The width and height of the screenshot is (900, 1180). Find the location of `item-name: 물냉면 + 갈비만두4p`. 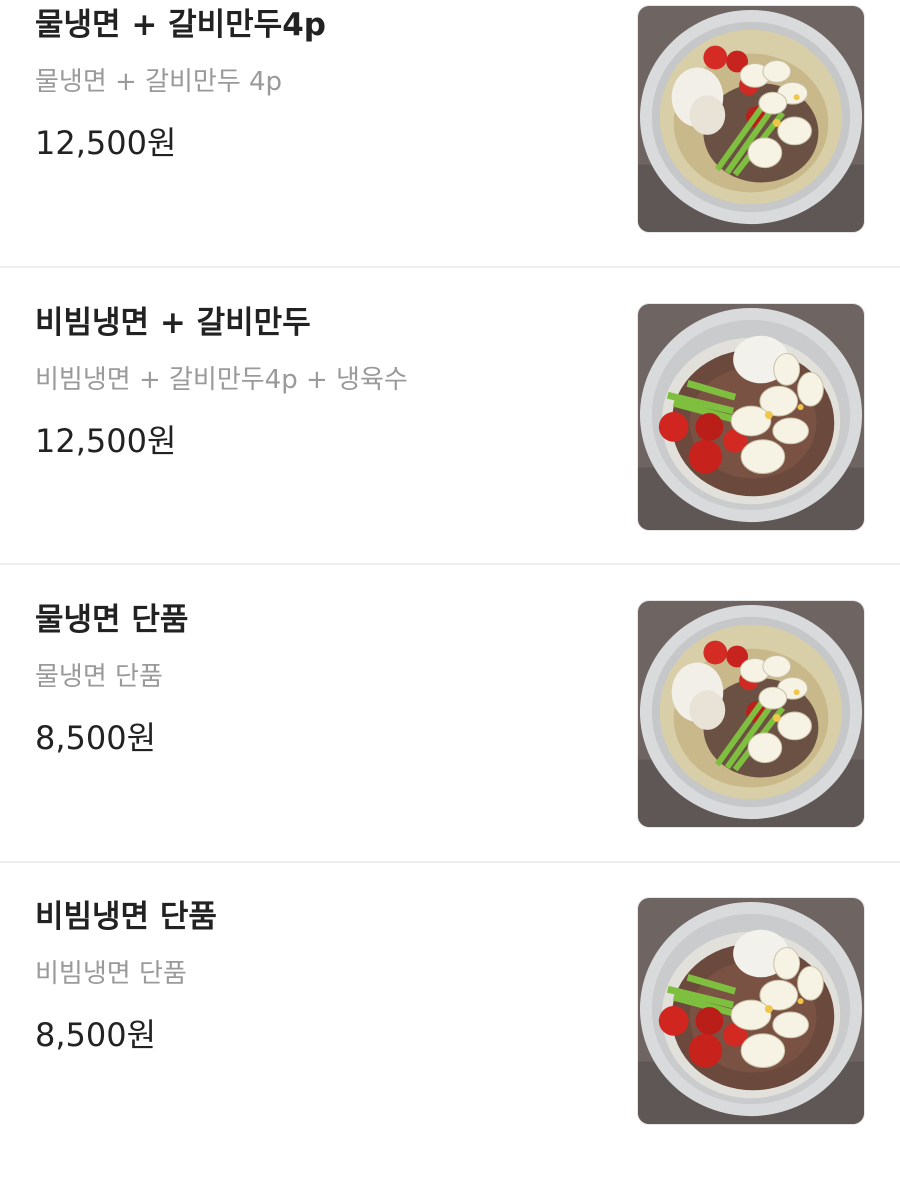

item-name: 물냉면 + 갈비만두4p is located at coordinates (180, 25).